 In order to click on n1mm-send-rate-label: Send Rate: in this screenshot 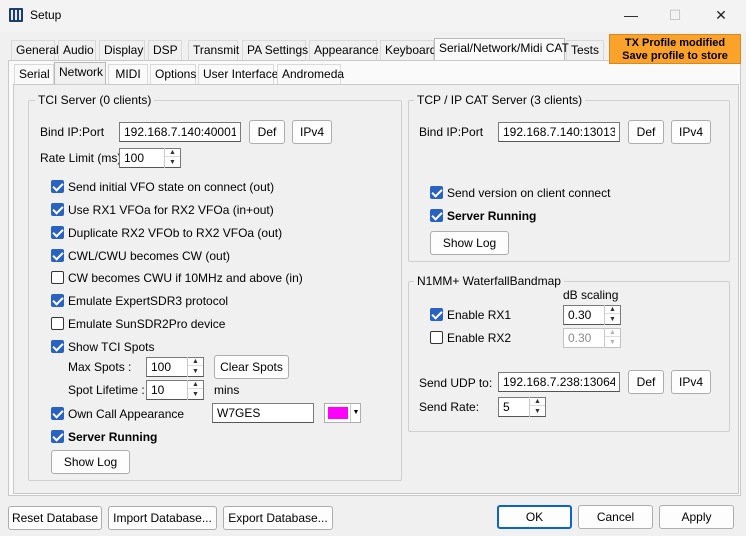, I will do `click(449, 407)`.